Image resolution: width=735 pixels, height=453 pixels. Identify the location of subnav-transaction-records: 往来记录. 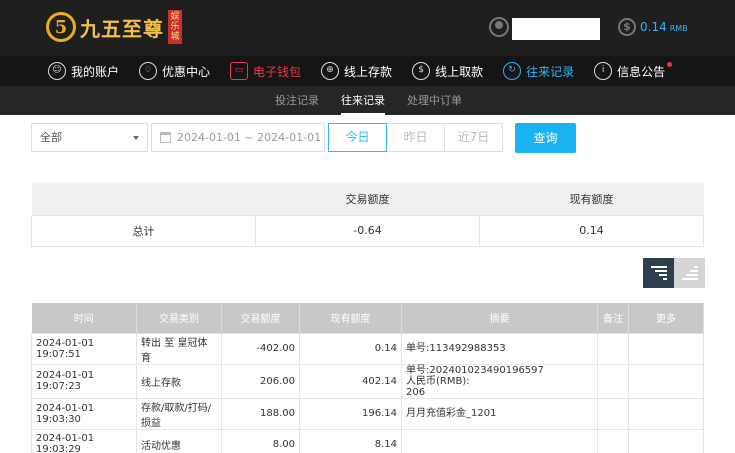
(363, 100).